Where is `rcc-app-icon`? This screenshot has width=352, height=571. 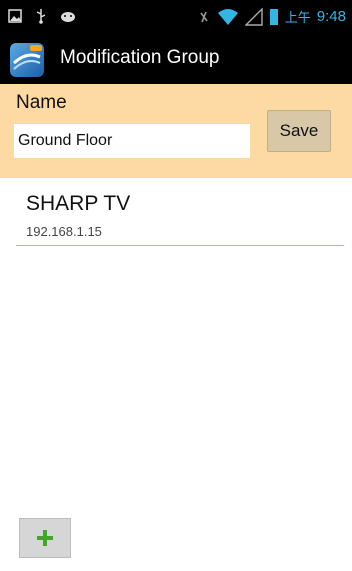
rcc-app-icon is located at coordinates (27, 60).